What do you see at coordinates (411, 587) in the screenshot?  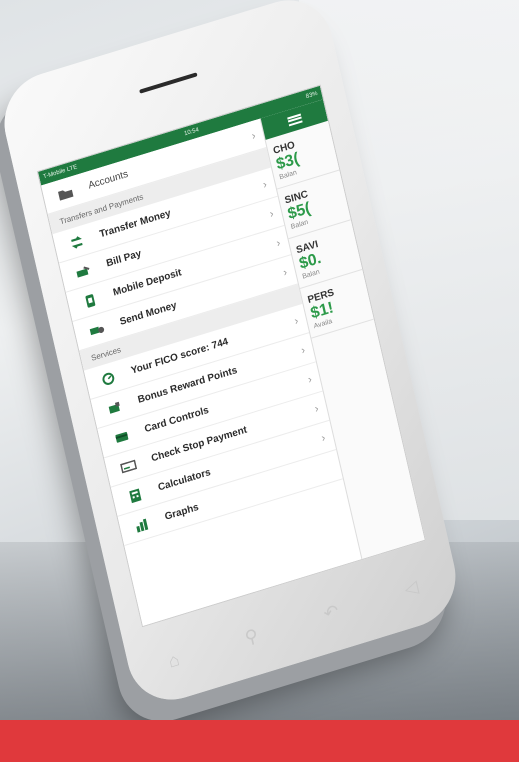 I see `volume-icon: ◁` at bounding box center [411, 587].